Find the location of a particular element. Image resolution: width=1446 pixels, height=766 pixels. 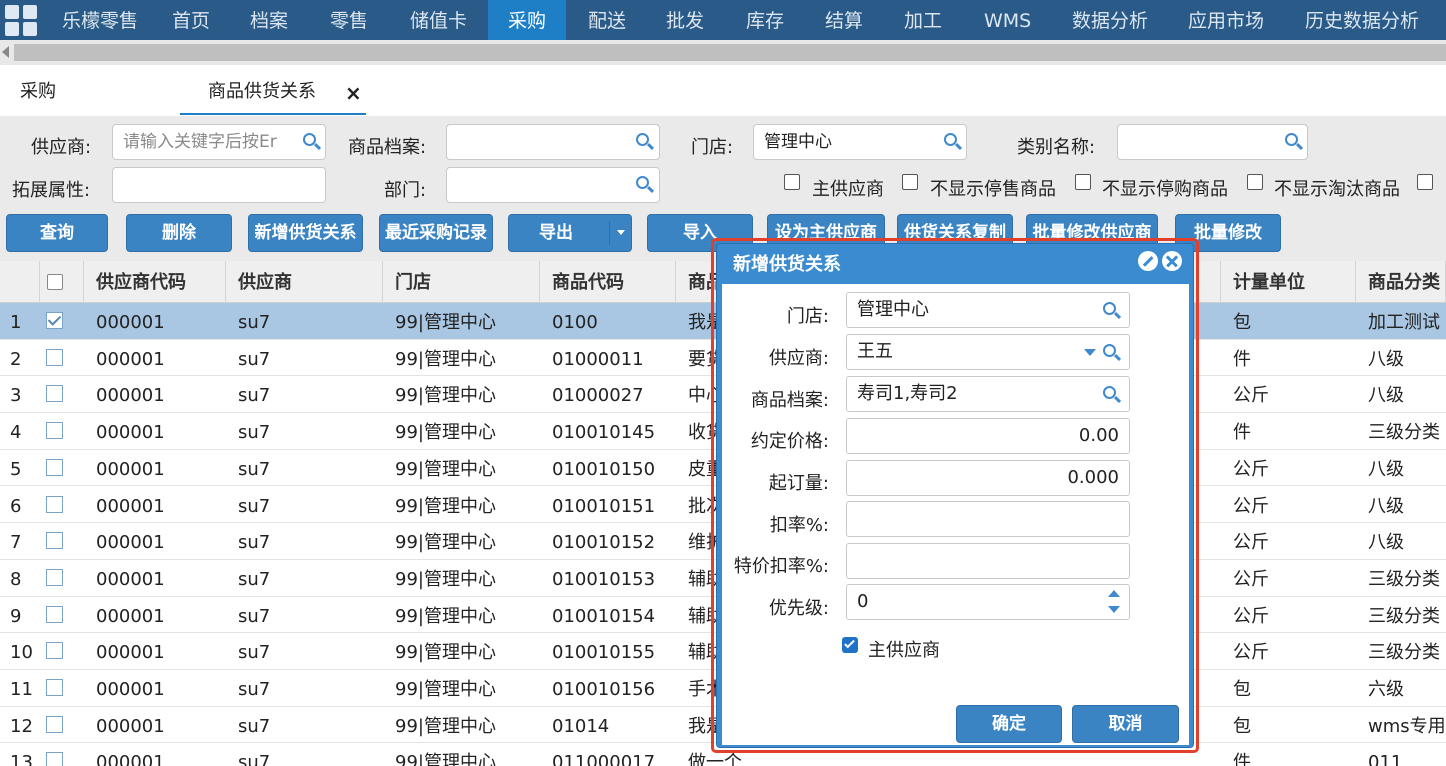

scrollbar-thumb is located at coordinates (730, 52).